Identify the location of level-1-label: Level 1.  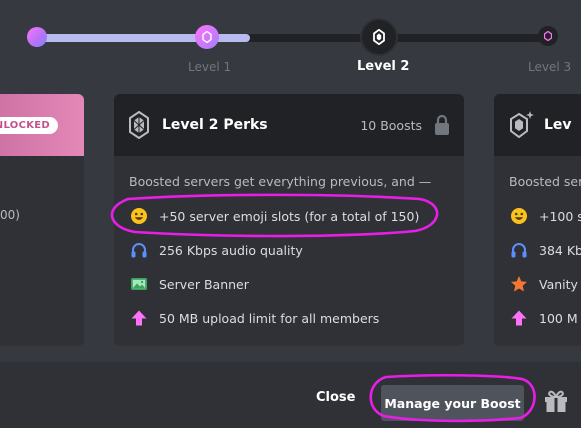
(209, 67).